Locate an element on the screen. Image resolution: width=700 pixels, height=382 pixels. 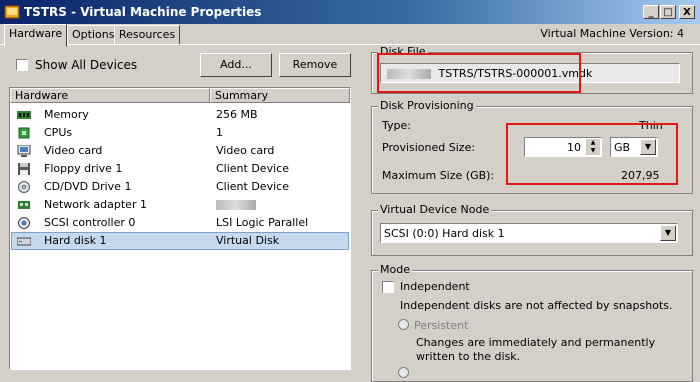
device-name: Hard disk 1 is located at coordinates (75, 240).